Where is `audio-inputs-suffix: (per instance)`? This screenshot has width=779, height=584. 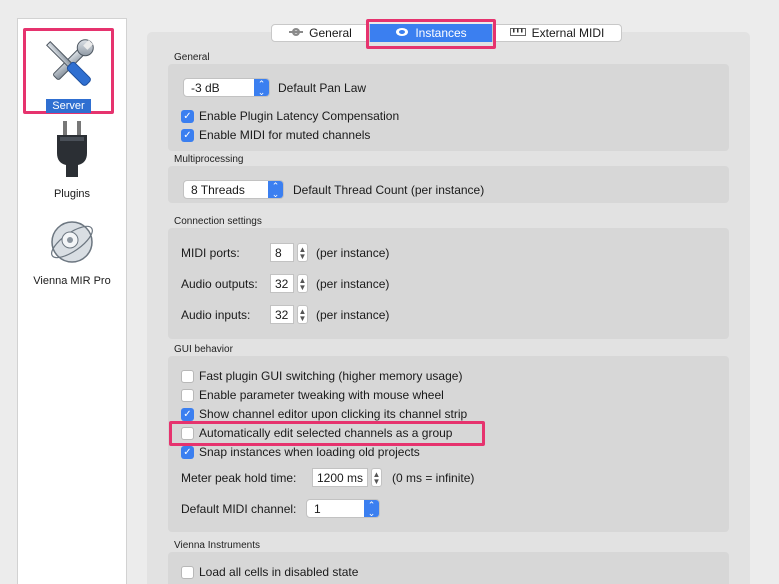
audio-inputs-suffix: (per instance) is located at coordinates (353, 314).